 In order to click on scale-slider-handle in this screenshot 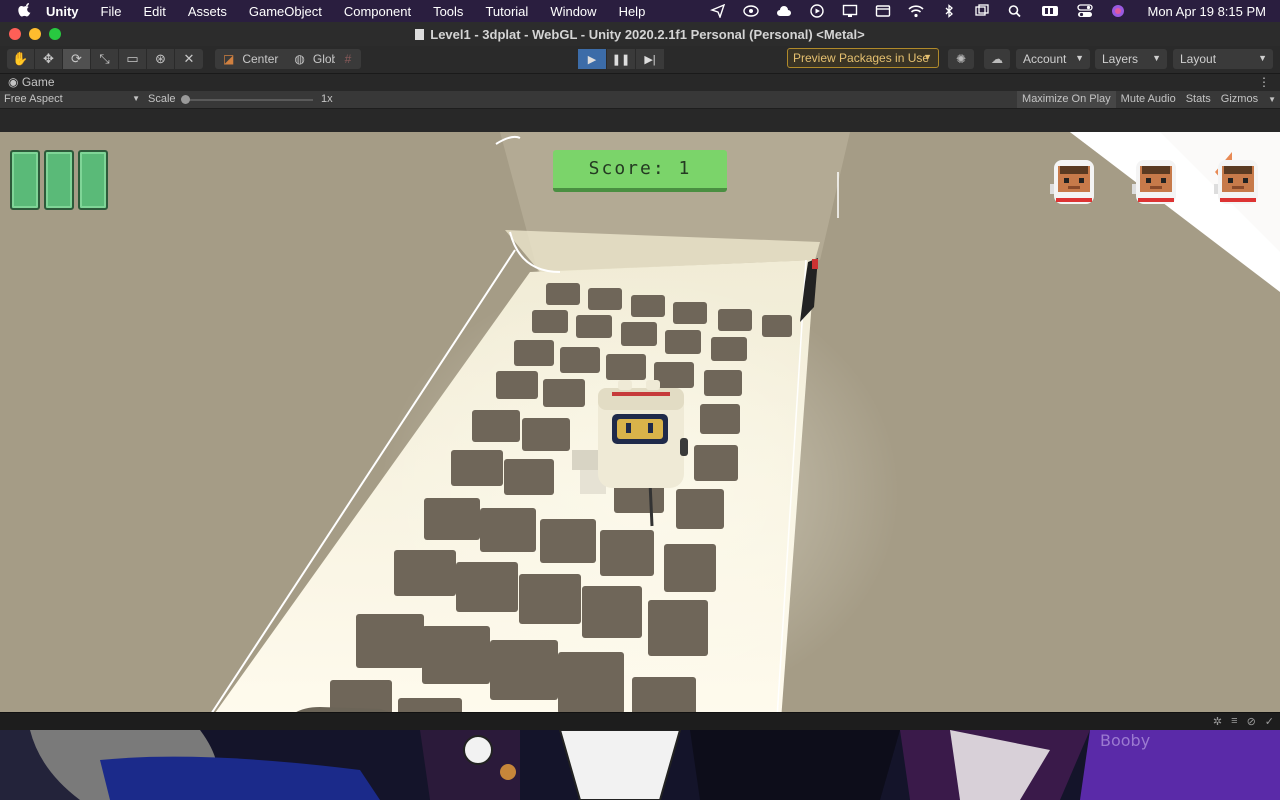, I will do `click(185, 99)`.